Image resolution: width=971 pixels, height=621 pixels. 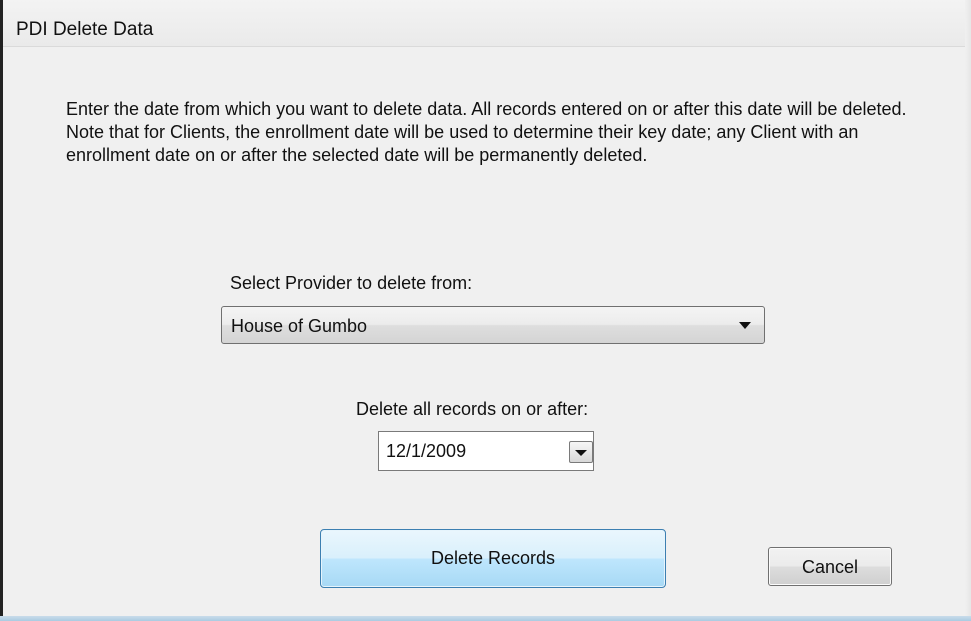 What do you see at coordinates (493, 325) in the screenshot?
I see `provider-dropdown: House of Gumbo` at bounding box center [493, 325].